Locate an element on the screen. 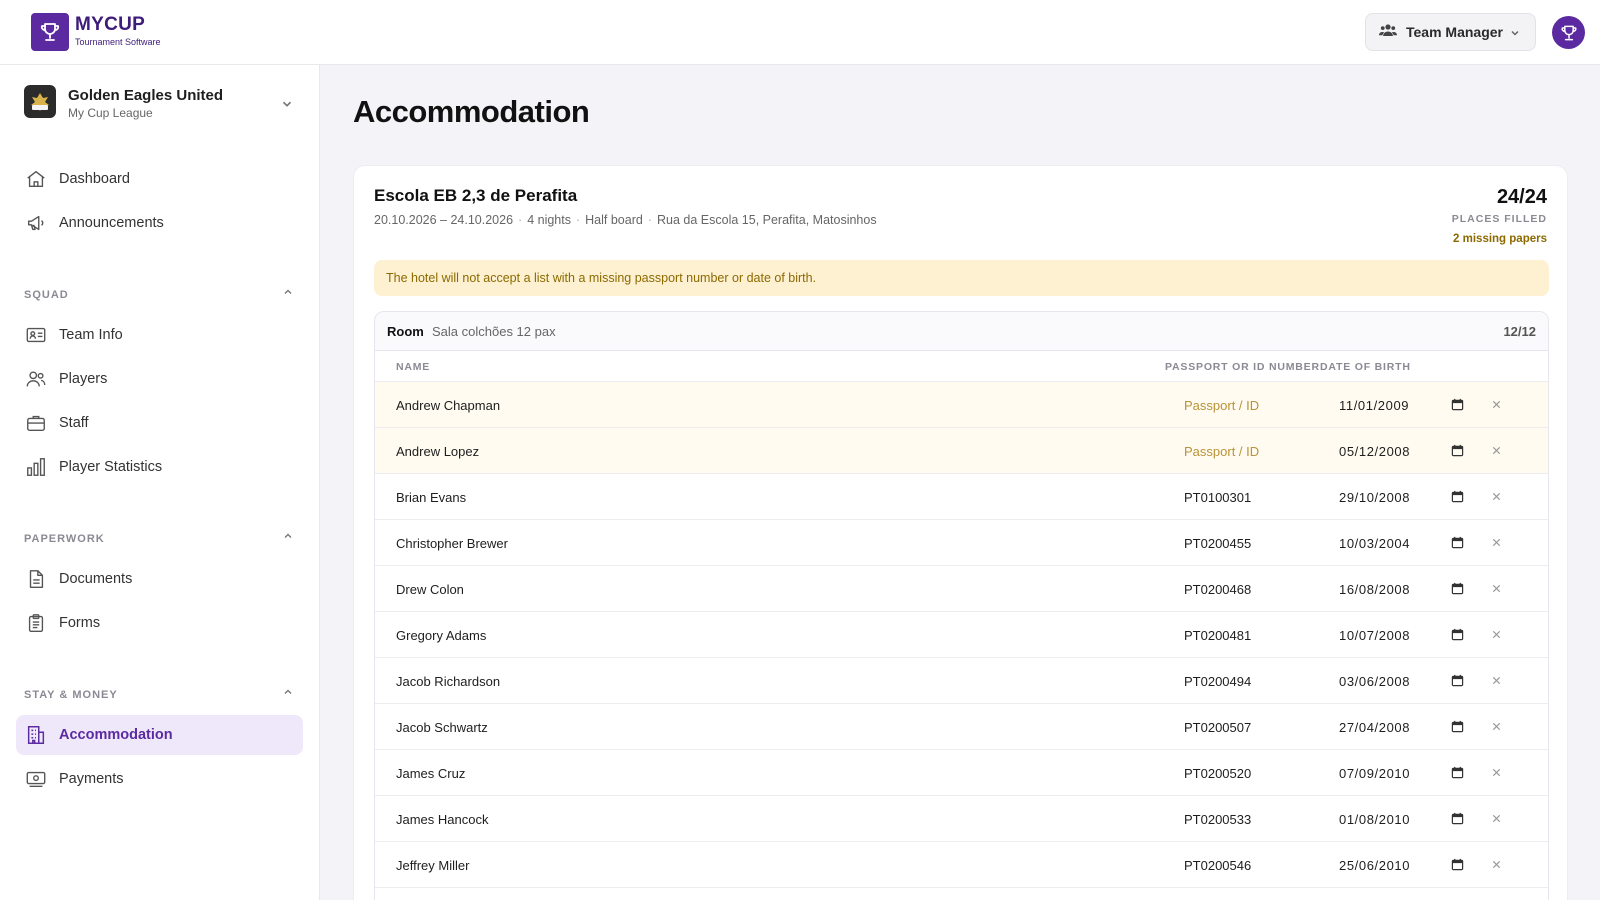 The height and width of the screenshot is (900, 1600). guest-name: Jacob Richardson is located at coordinates (448, 681).